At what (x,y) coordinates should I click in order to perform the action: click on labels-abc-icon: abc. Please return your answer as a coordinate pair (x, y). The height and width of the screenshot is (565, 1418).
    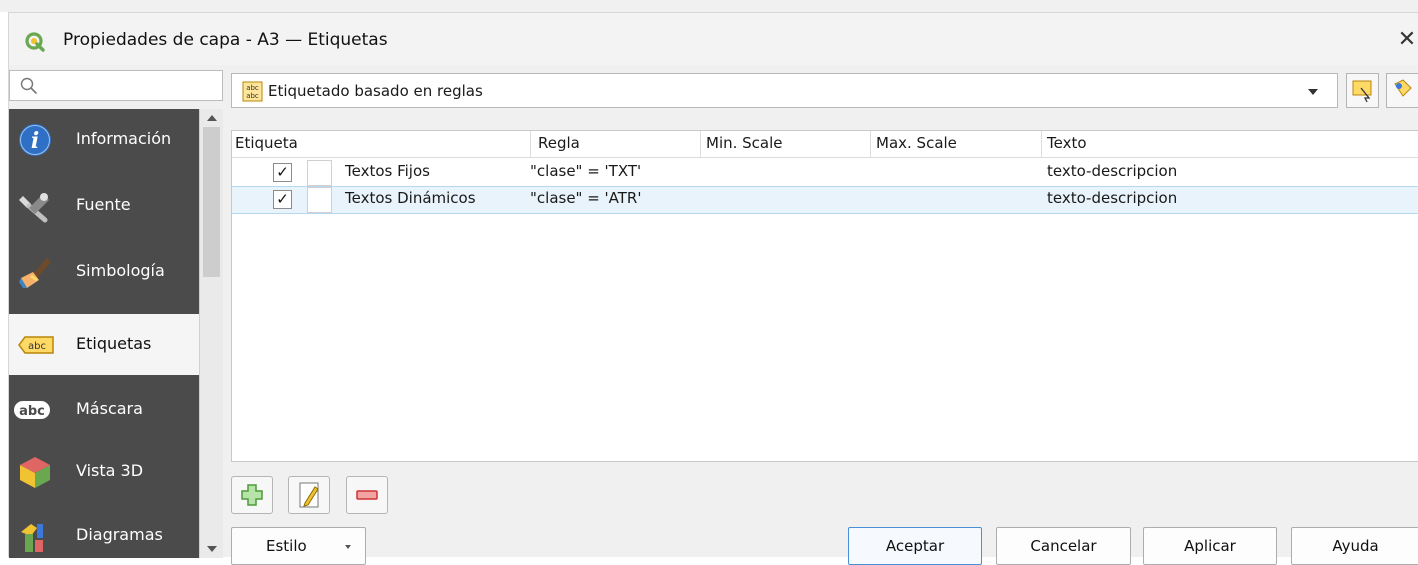
    Looking at the image, I should click on (36, 345).